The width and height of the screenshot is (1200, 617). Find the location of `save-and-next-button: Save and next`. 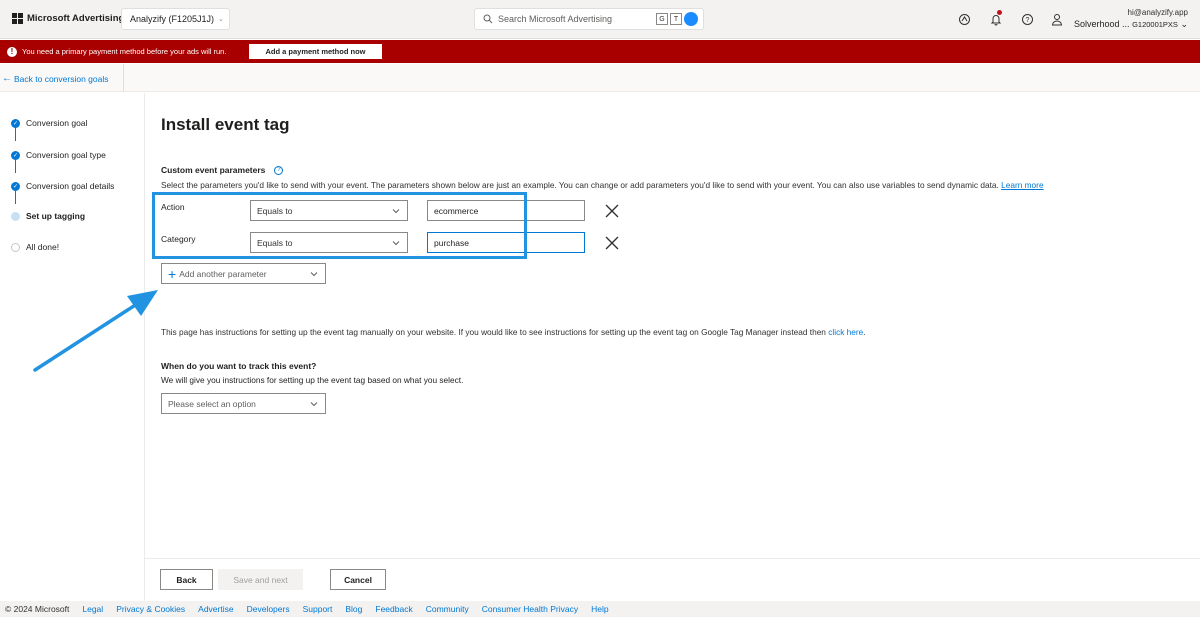

save-and-next-button: Save and next is located at coordinates (260, 579).